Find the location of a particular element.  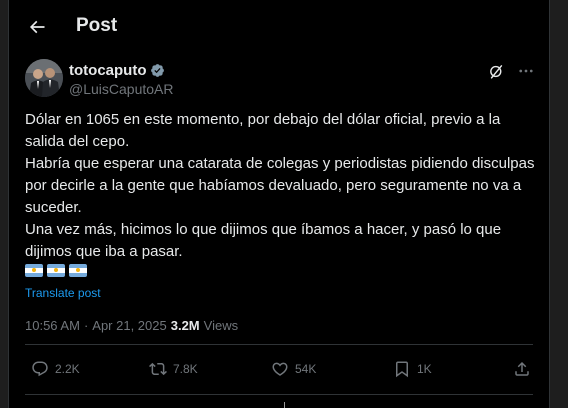

grok-button is located at coordinates (496, 71).